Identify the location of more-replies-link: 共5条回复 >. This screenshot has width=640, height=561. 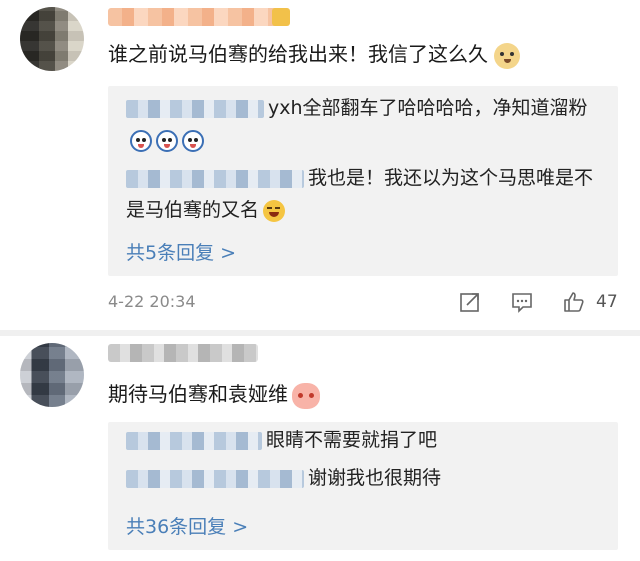
(181, 251).